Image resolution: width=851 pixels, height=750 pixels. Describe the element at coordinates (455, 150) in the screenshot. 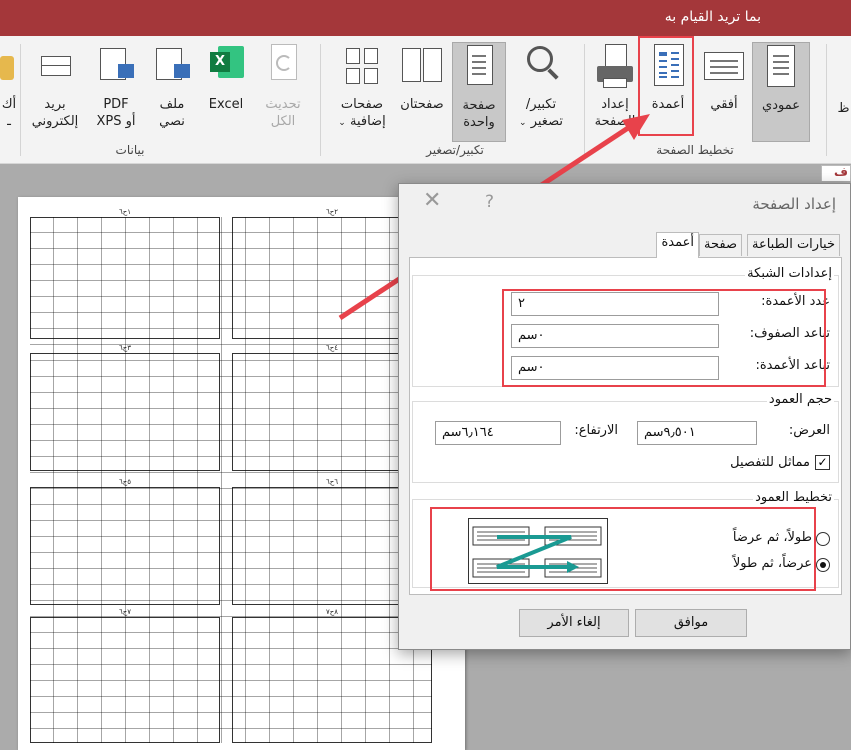

I see `group-label-zoom: تكبير/تصغير` at that location.